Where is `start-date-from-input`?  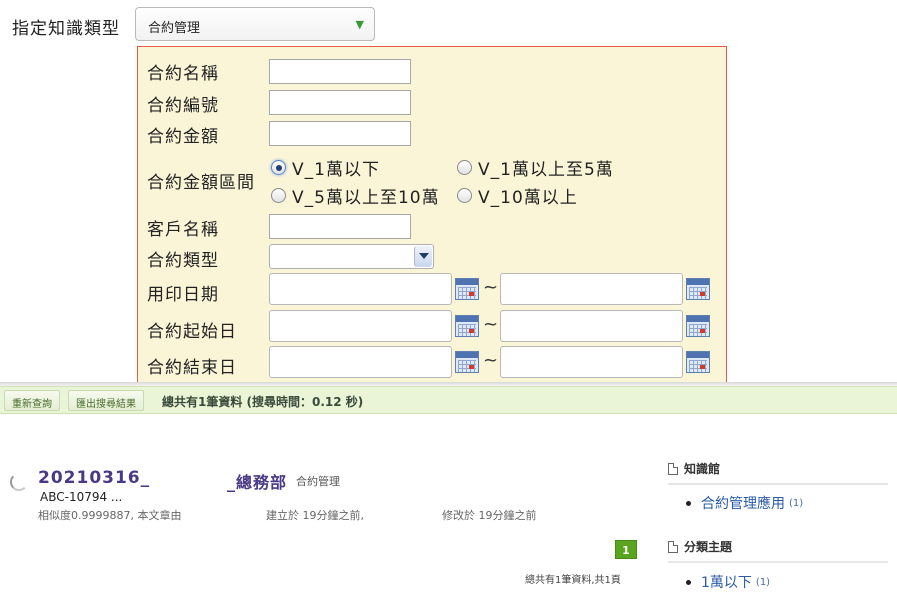
start-date-from-input is located at coordinates (360, 326).